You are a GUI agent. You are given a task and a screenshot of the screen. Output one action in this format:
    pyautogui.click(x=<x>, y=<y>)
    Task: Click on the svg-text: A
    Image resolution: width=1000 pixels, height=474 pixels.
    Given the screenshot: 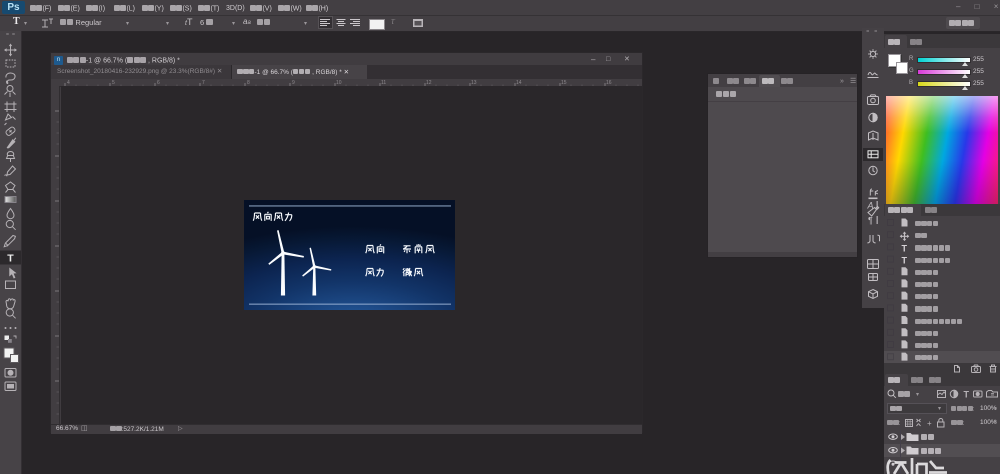 What is the action you would take?
    pyautogui.click(x=870, y=206)
    